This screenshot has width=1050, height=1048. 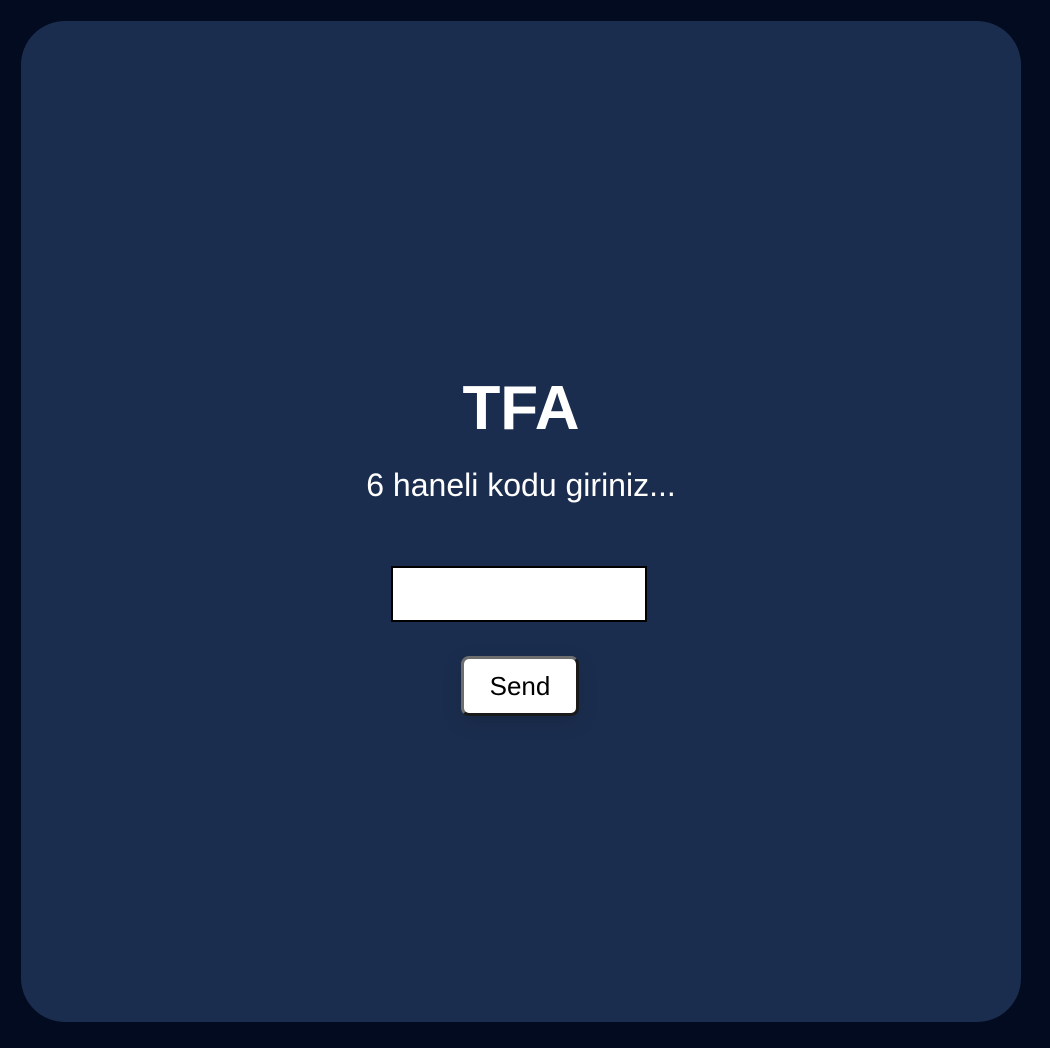 I want to click on page-title: TFA, so click(x=521, y=408).